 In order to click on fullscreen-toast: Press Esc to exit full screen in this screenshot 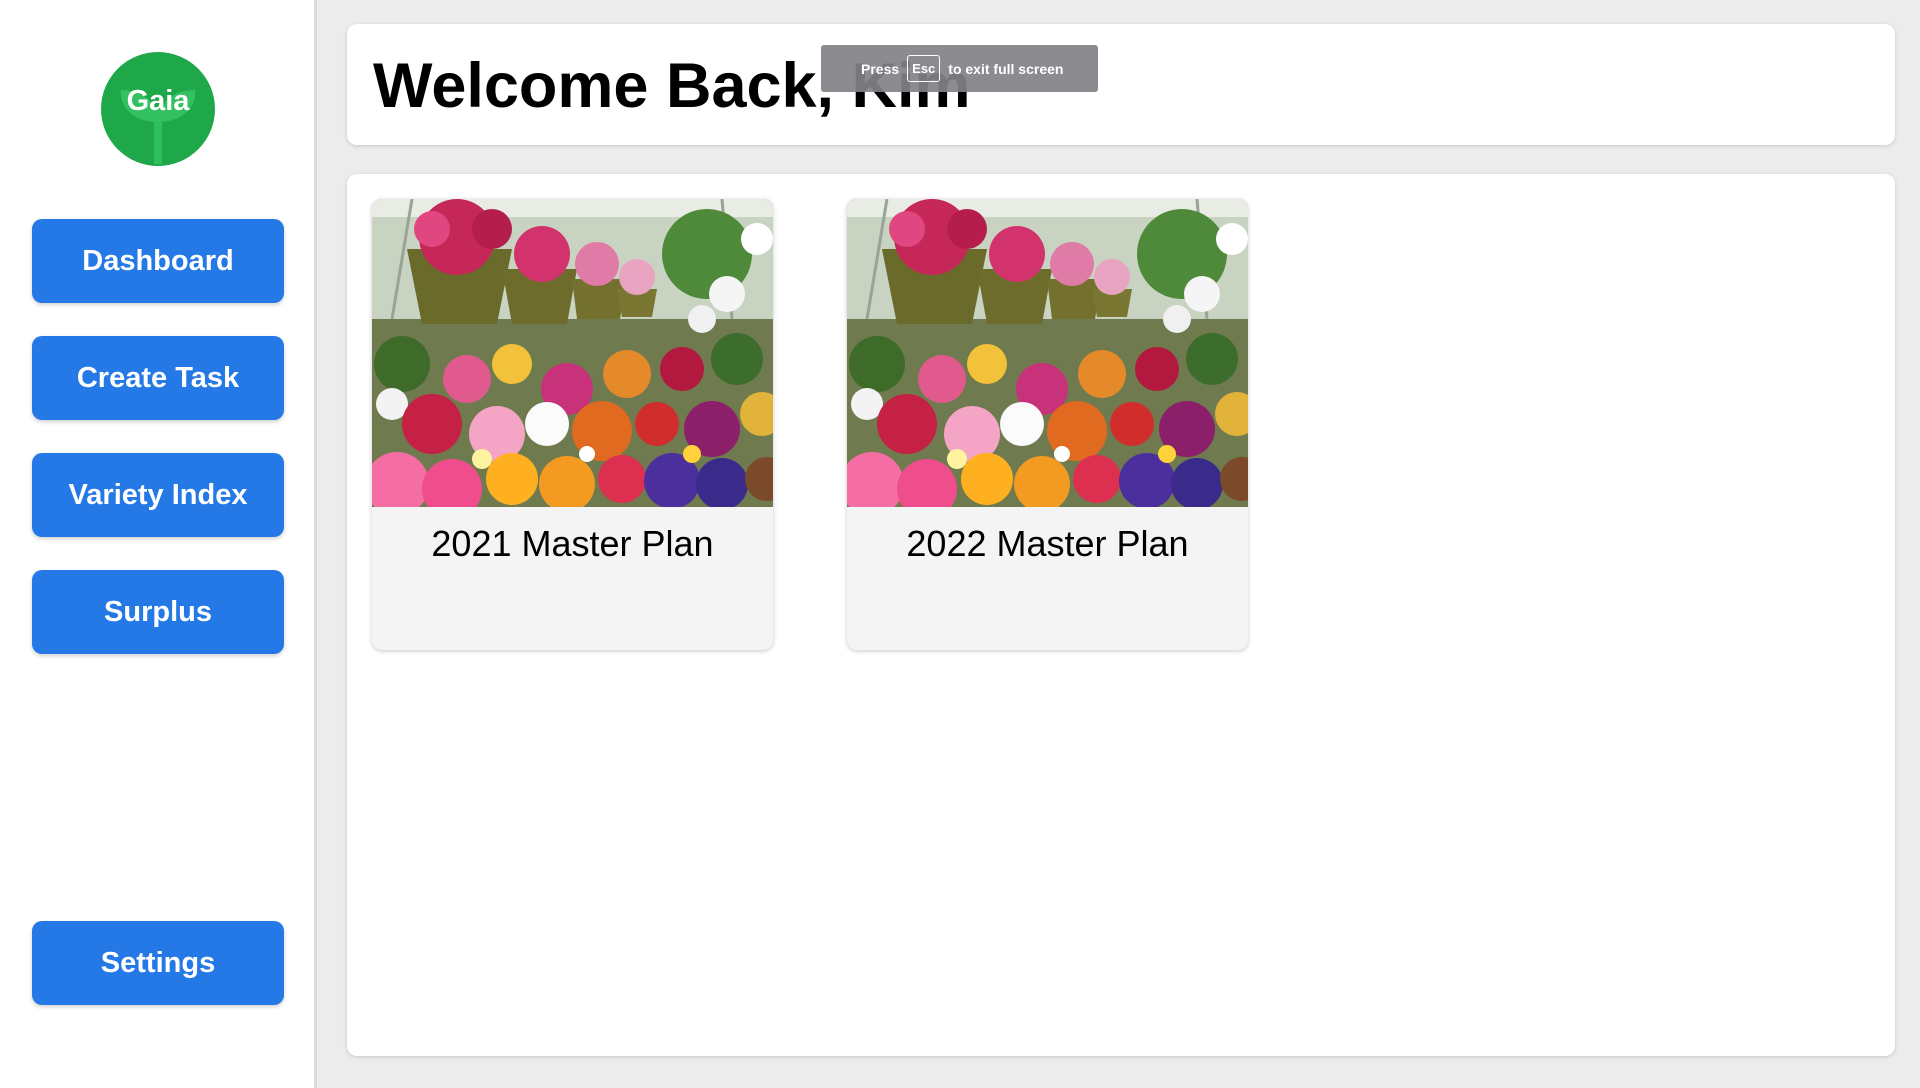, I will do `click(959, 68)`.